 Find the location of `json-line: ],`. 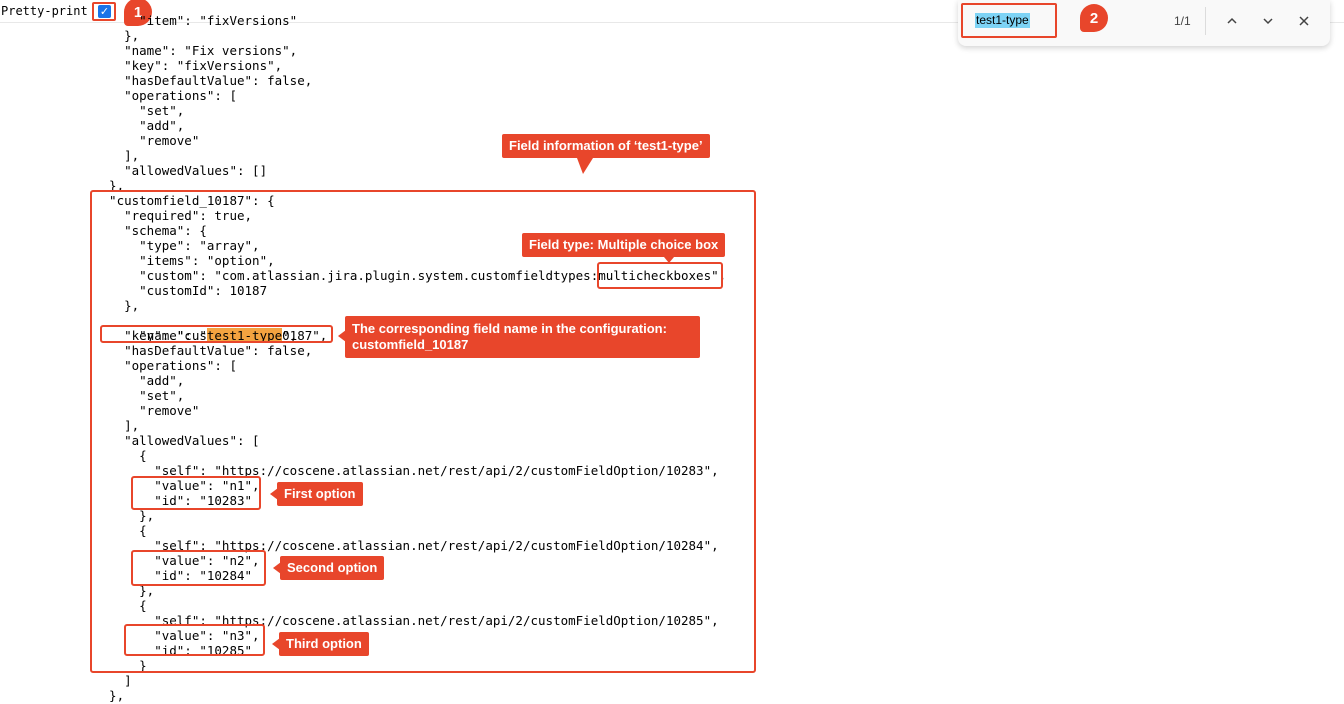

json-line: ], is located at coordinates (117, 155).